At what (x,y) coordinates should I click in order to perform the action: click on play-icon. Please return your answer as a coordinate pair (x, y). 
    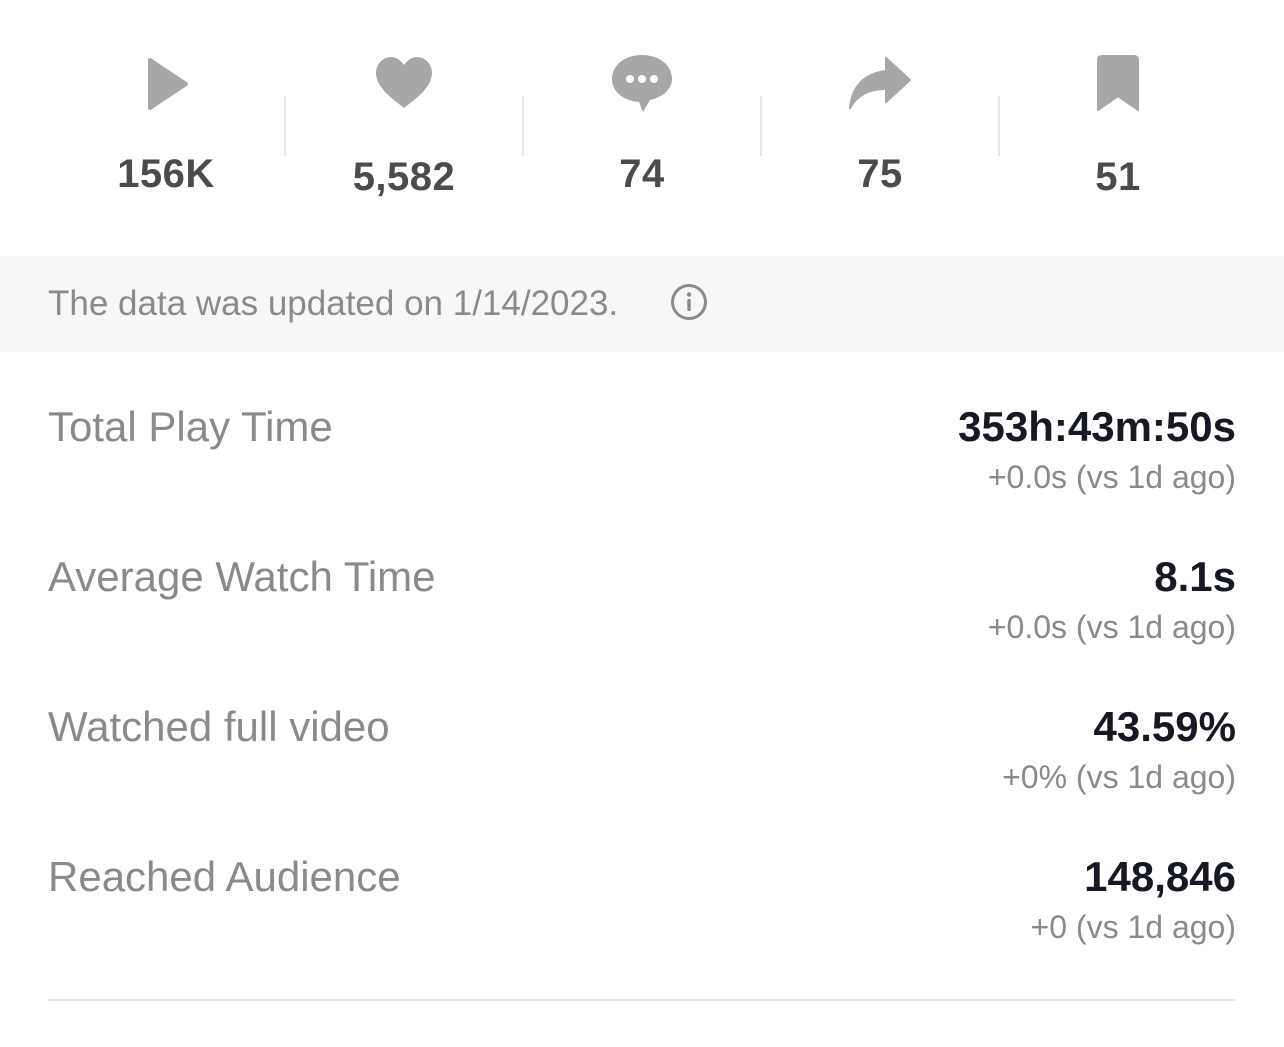
    Looking at the image, I should click on (166, 84).